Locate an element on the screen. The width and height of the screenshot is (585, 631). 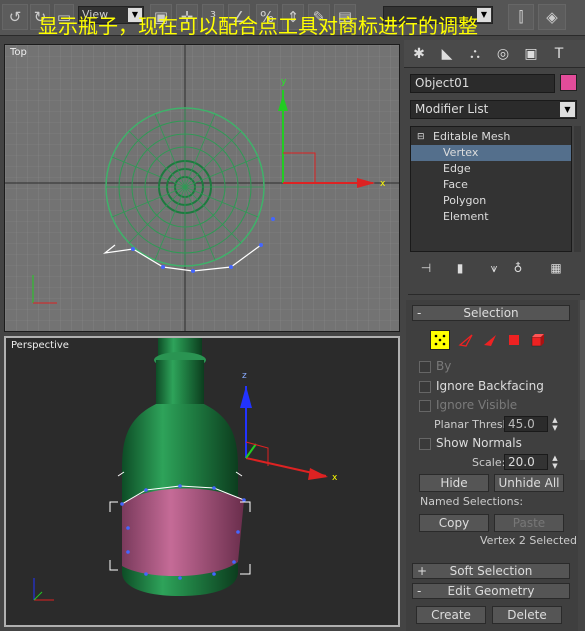
stack-item-label: Edge is located at coordinates (457, 168).